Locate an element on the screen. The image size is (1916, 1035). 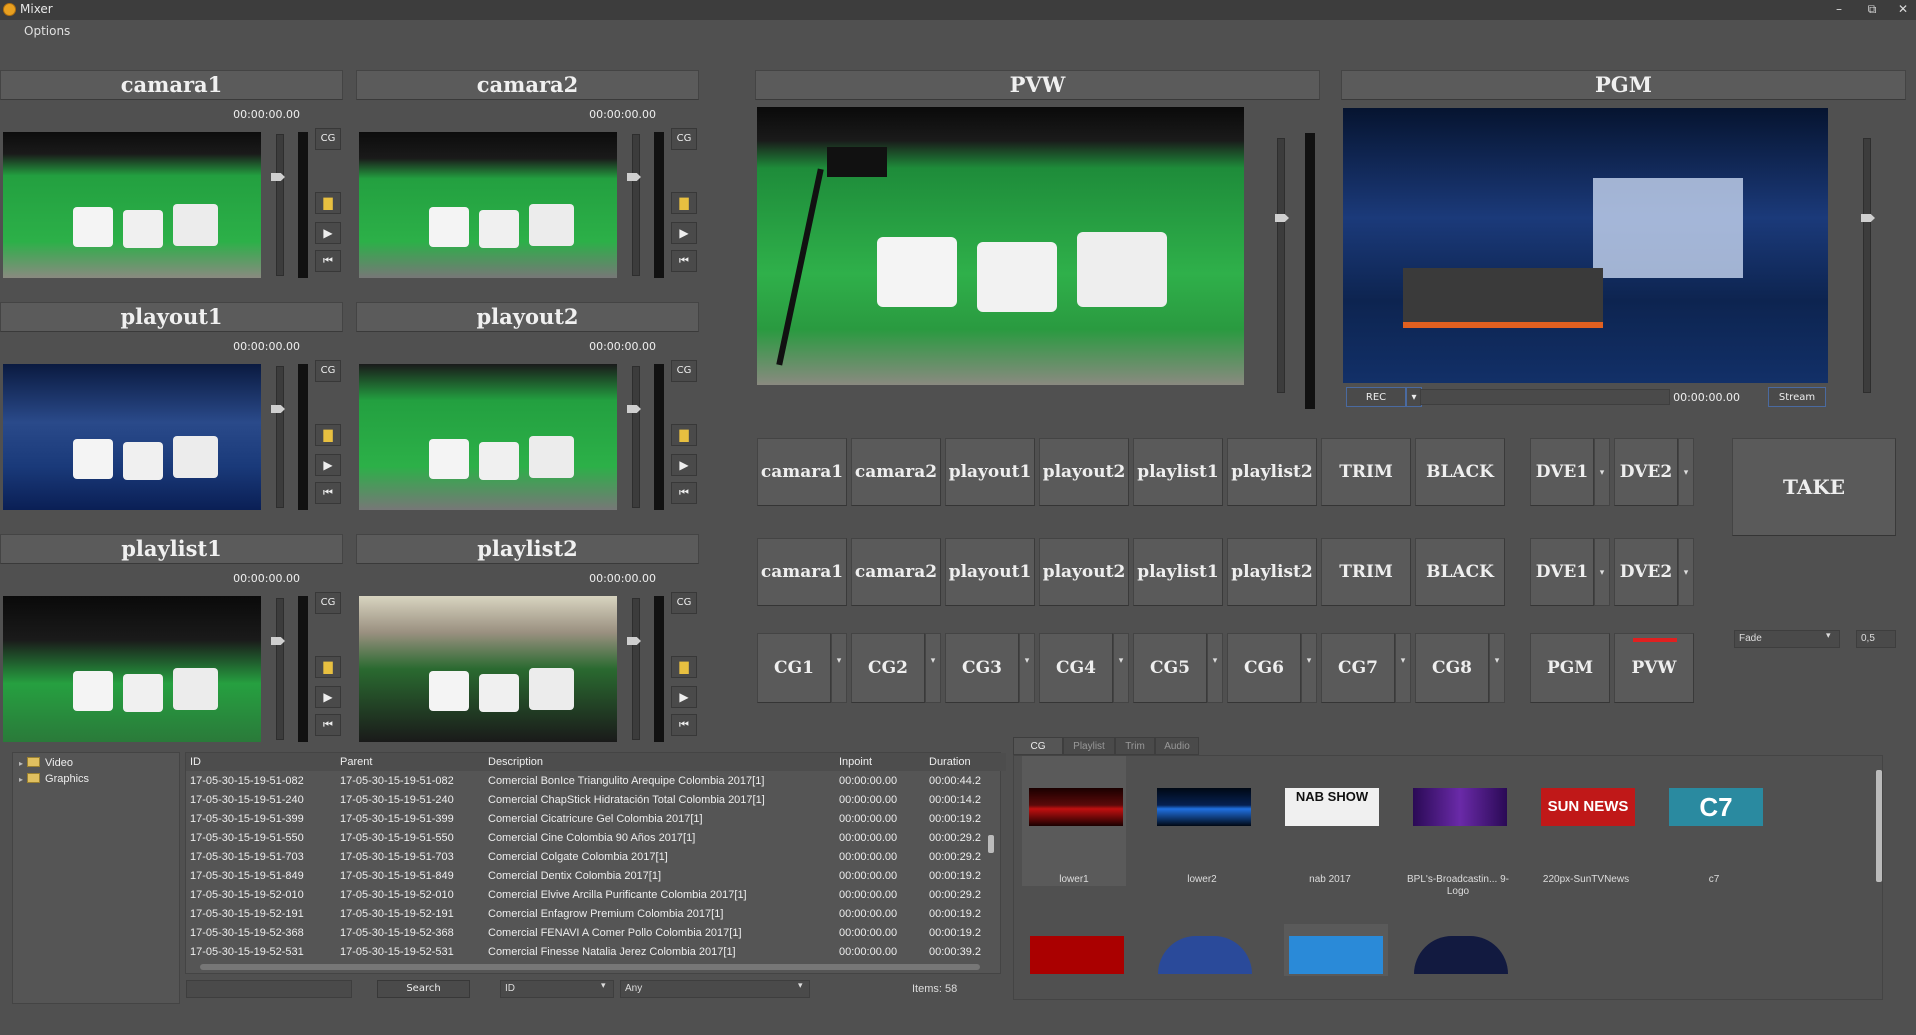
search-field-select: ID is located at coordinates (557, 989).